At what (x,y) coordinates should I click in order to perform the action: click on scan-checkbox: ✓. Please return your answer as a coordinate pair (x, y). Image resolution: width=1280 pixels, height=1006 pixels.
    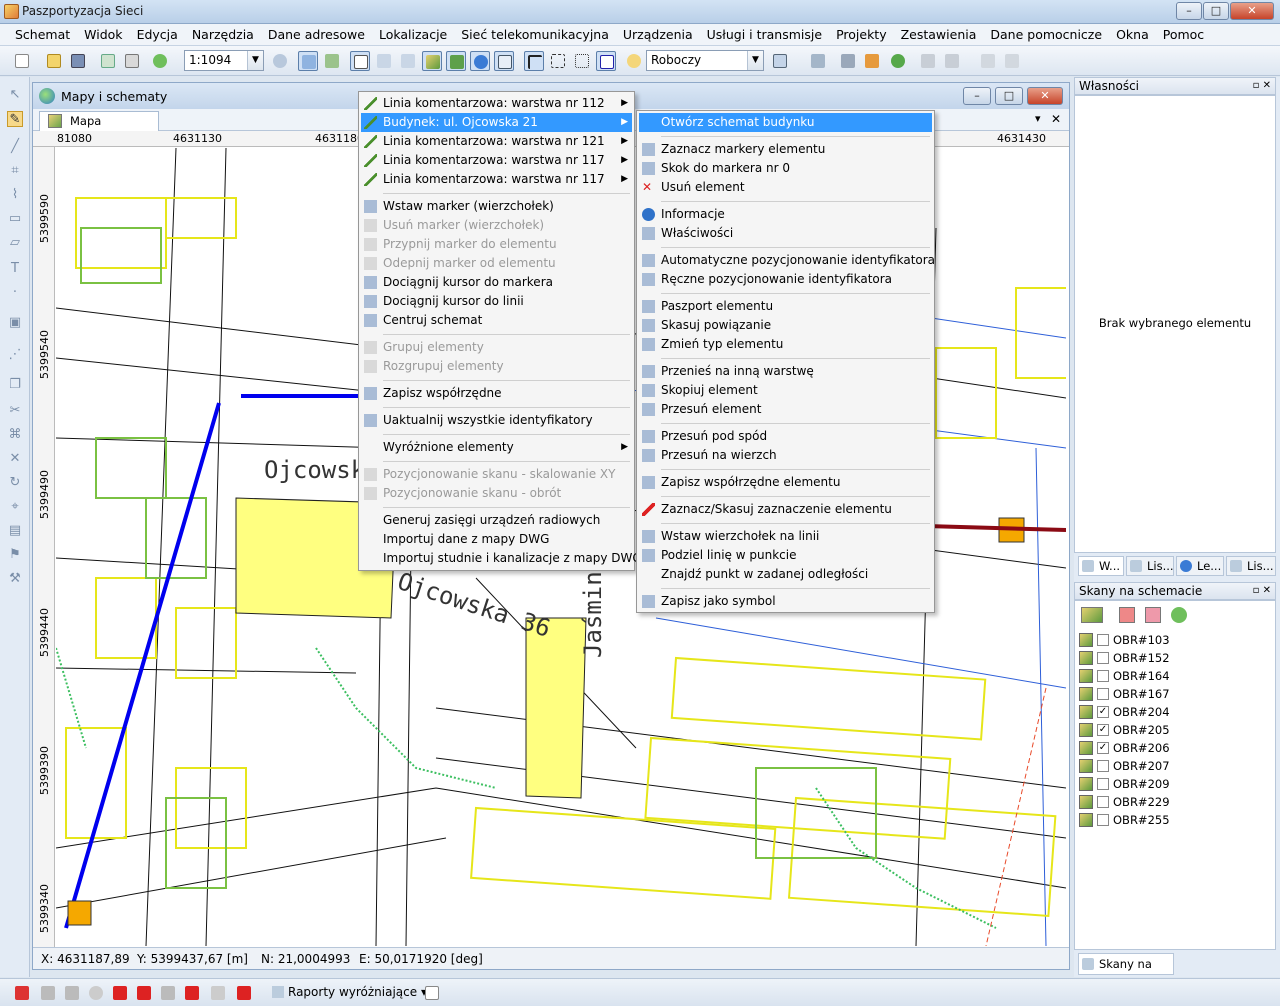
    Looking at the image, I should click on (1103, 748).